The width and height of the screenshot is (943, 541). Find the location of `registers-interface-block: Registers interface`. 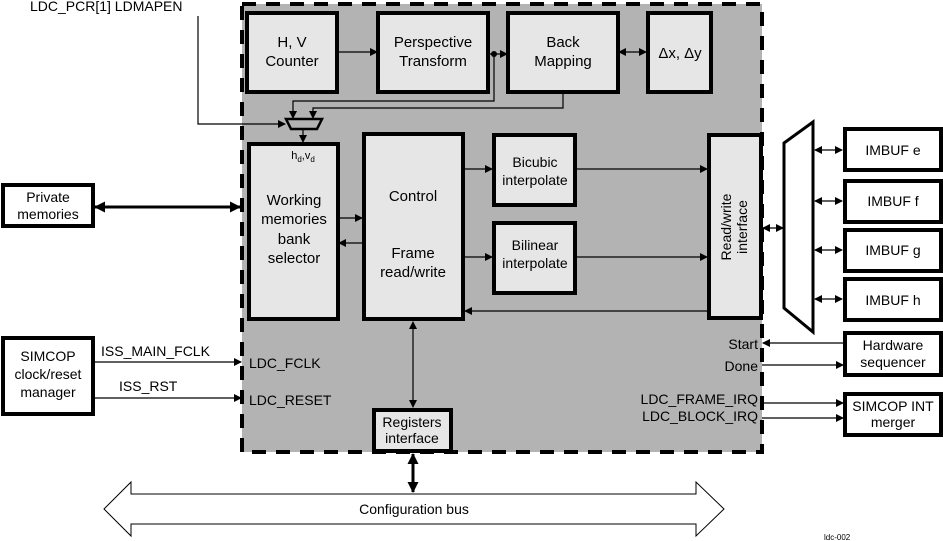

registers-interface-block: Registers interface is located at coordinates (412, 430).